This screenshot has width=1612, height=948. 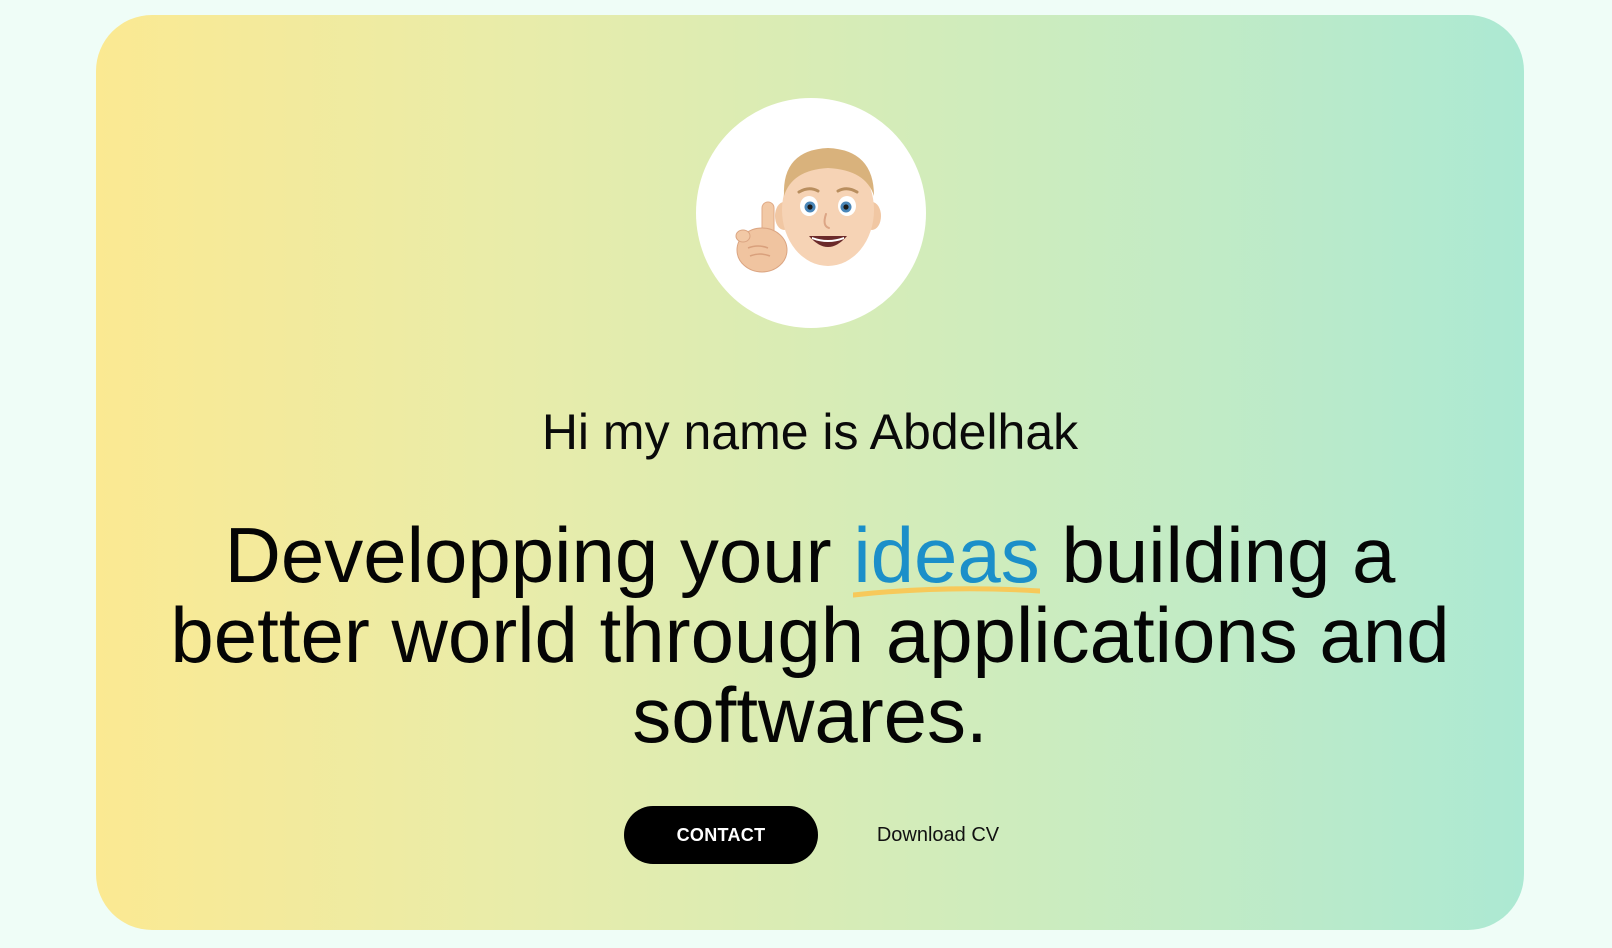 What do you see at coordinates (808, 210) in the screenshot?
I see `memoji-pointing-up-icon` at bounding box center [808, 210].